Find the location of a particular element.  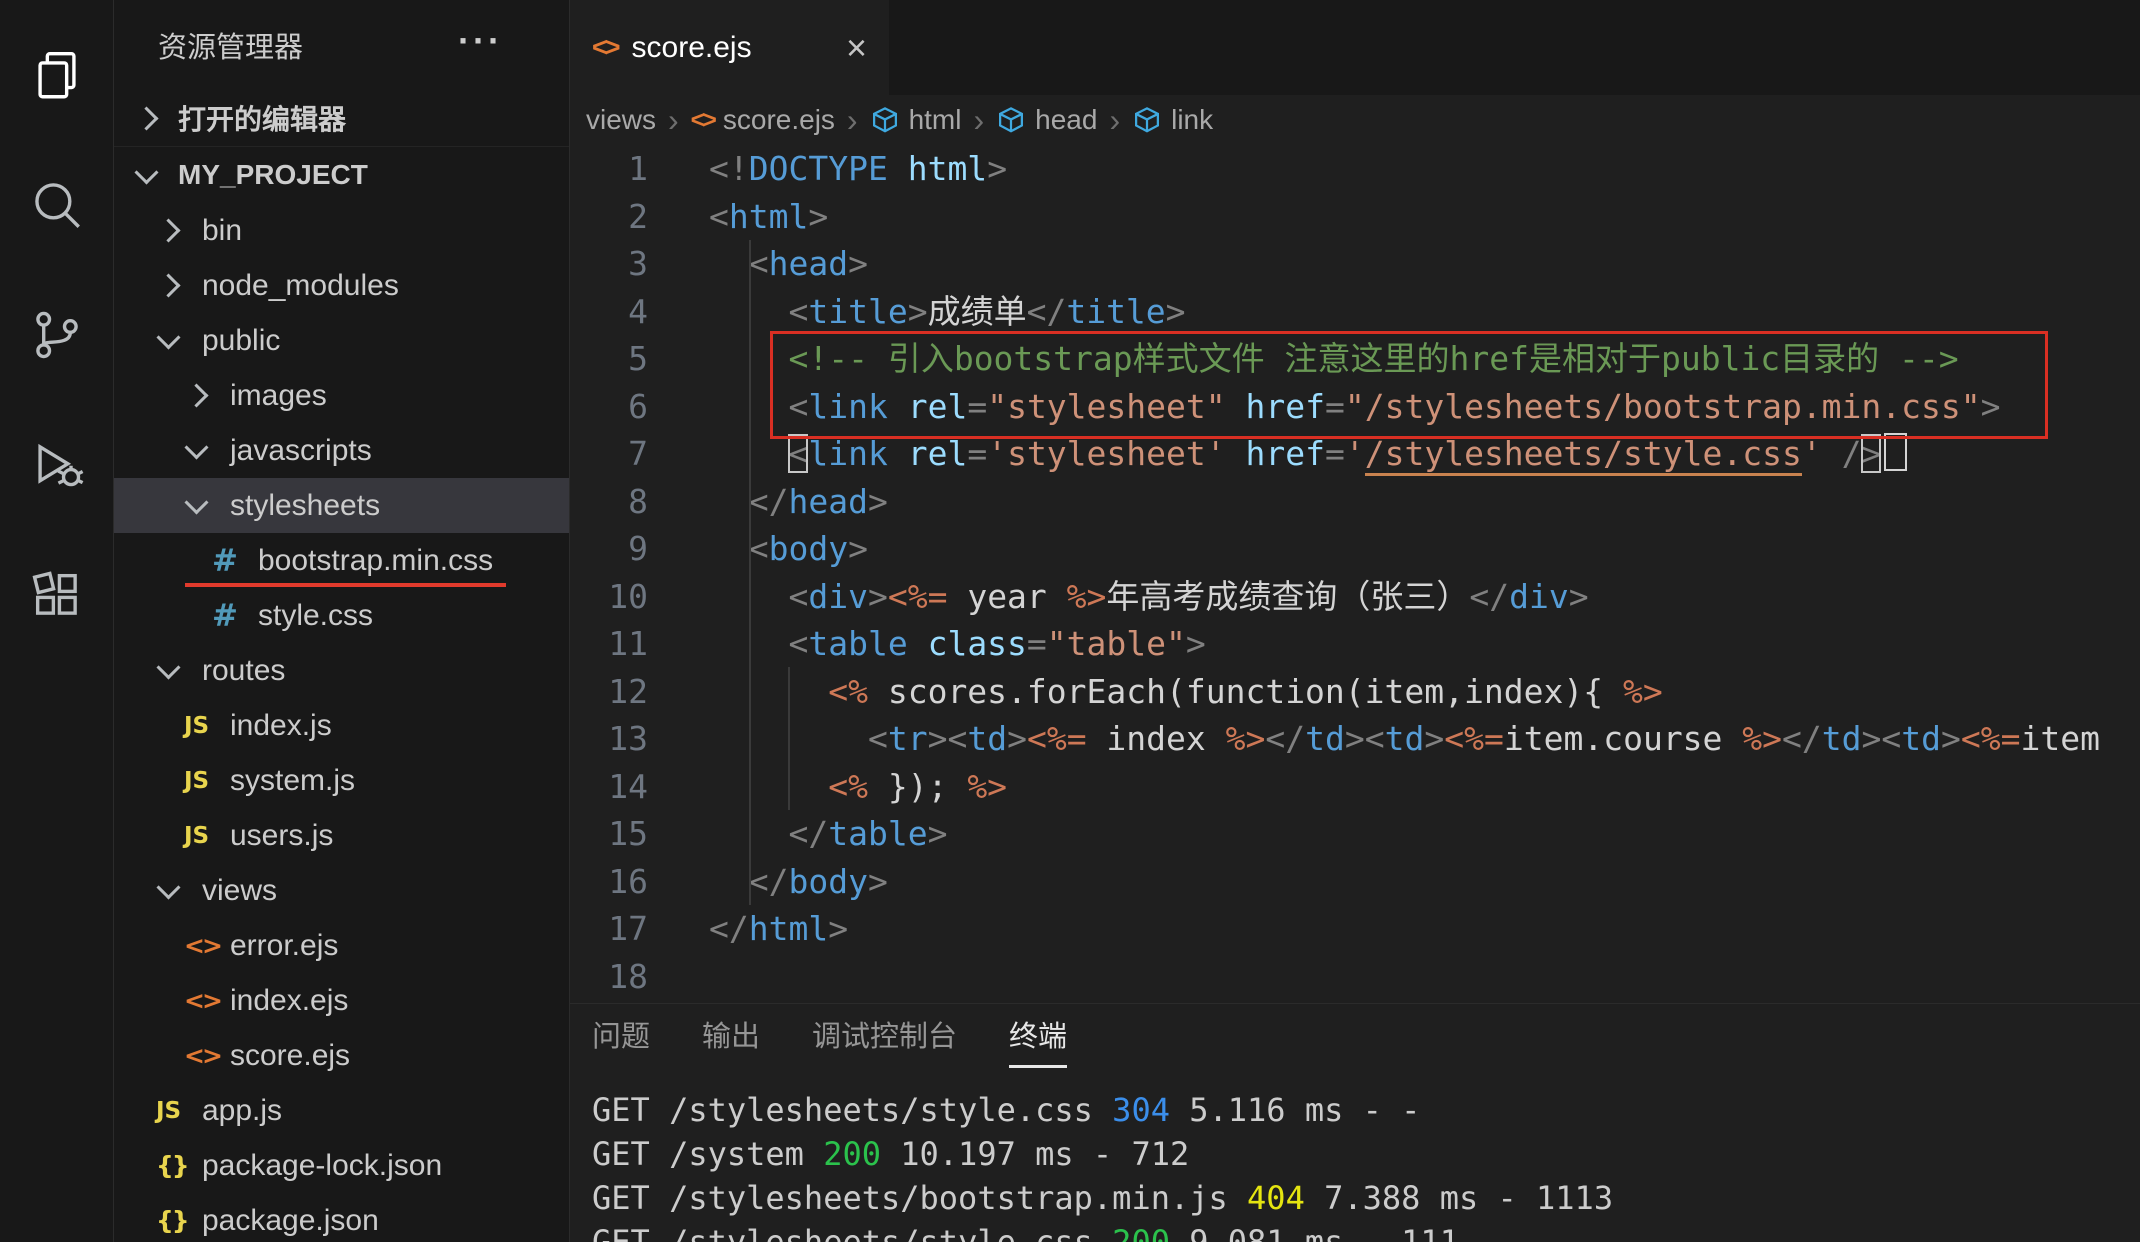

tree-item-index-ejs: <> index.ejs is located at coordinates (341, 1000).